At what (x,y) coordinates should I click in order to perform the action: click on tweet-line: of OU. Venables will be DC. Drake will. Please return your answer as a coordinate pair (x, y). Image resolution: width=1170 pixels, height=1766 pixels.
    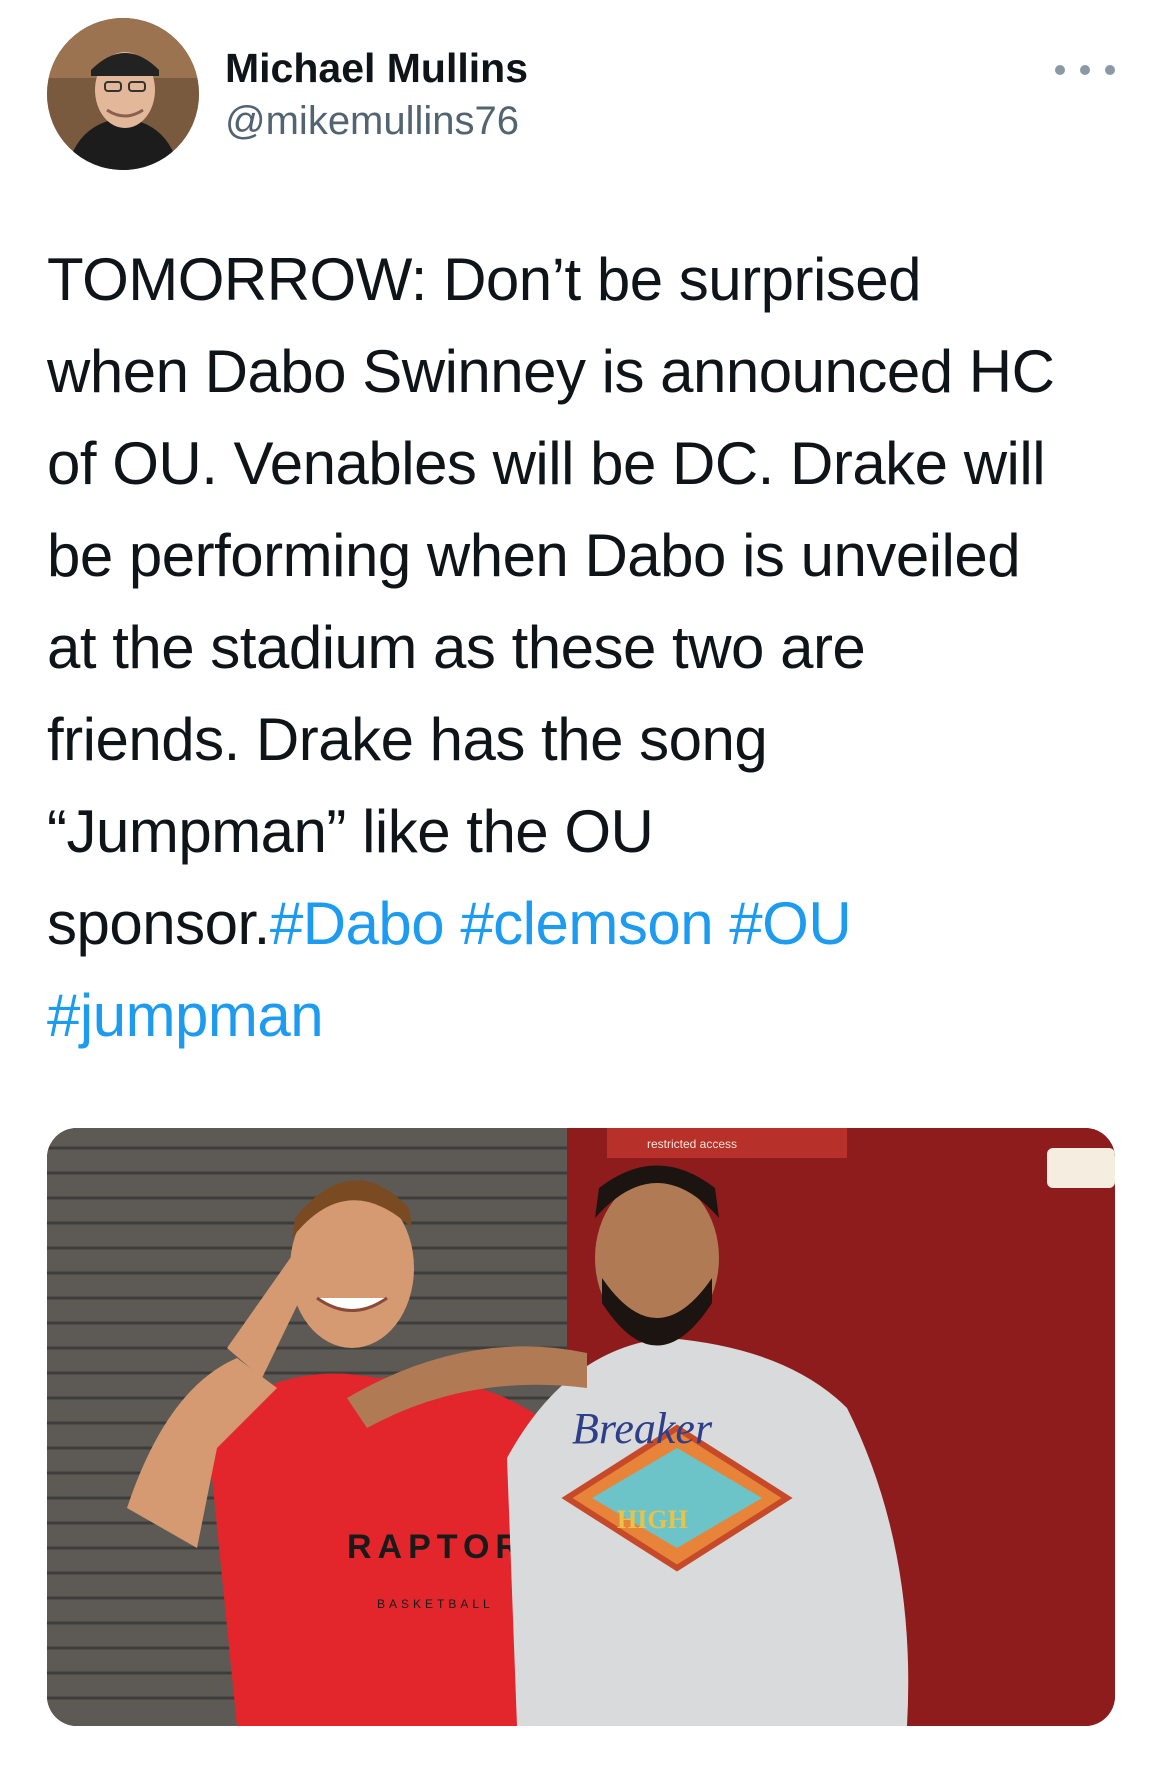
    Looking at the image, I should click on (546, 463).